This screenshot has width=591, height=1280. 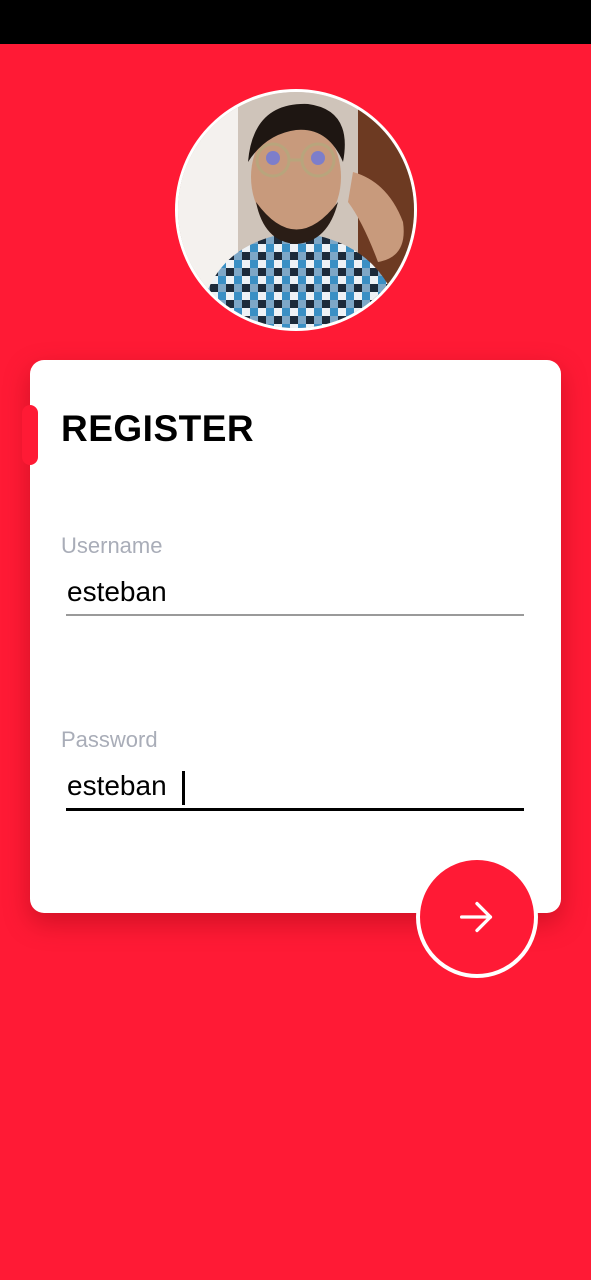 What do you see at coordinates (295, 22) in the screenshot?
I see `status-bar` at bounding box center [295, 22].